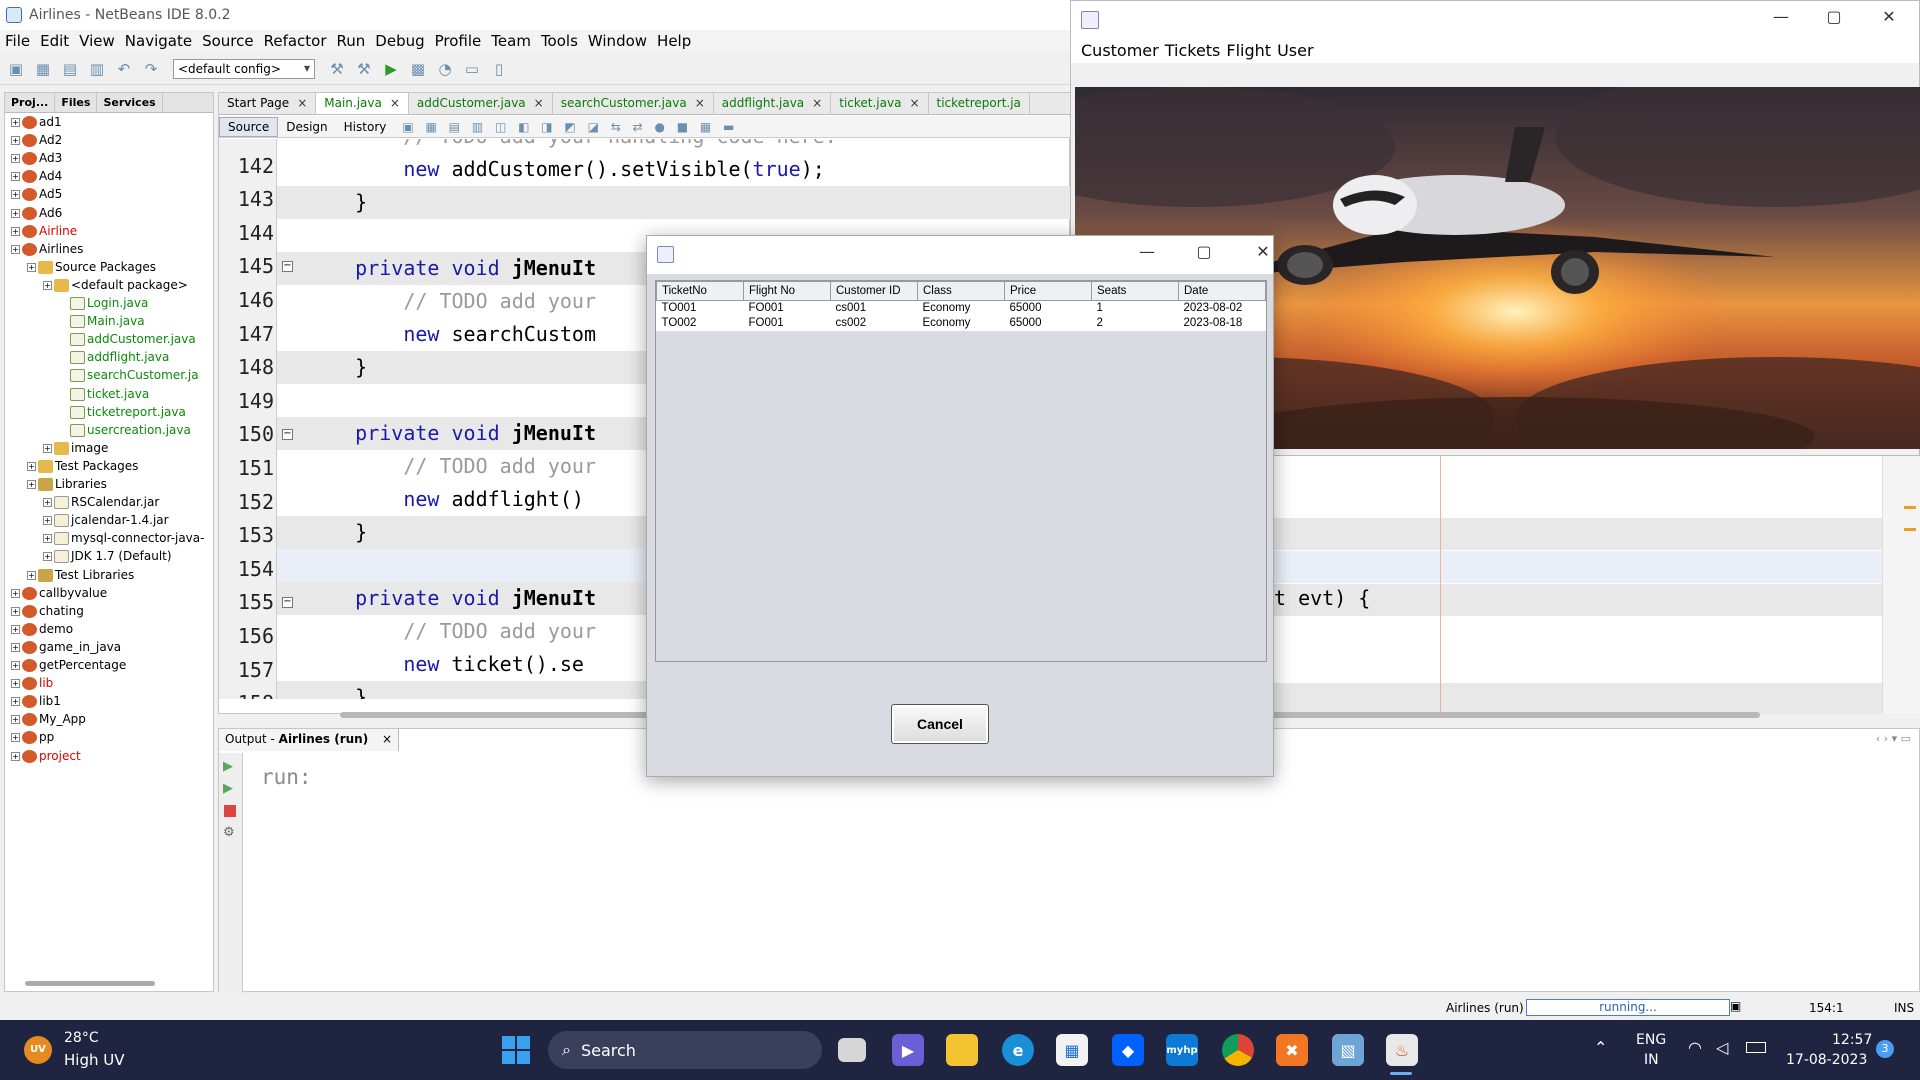 This screenshot has width=1920, height=1080. Describe the element at coordinates (1756, 1047) in the screenshot. I see `battery-icon` at that location.